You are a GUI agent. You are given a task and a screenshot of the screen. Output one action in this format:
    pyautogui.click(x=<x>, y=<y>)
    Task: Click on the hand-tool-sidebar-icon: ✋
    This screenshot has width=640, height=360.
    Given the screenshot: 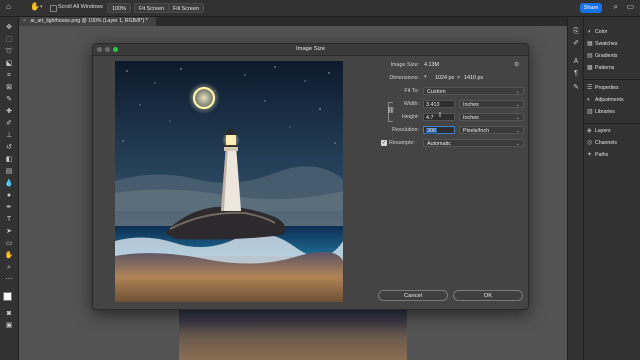 What is the action you would take?
    pyautogui.click(x=9, y=255)
    